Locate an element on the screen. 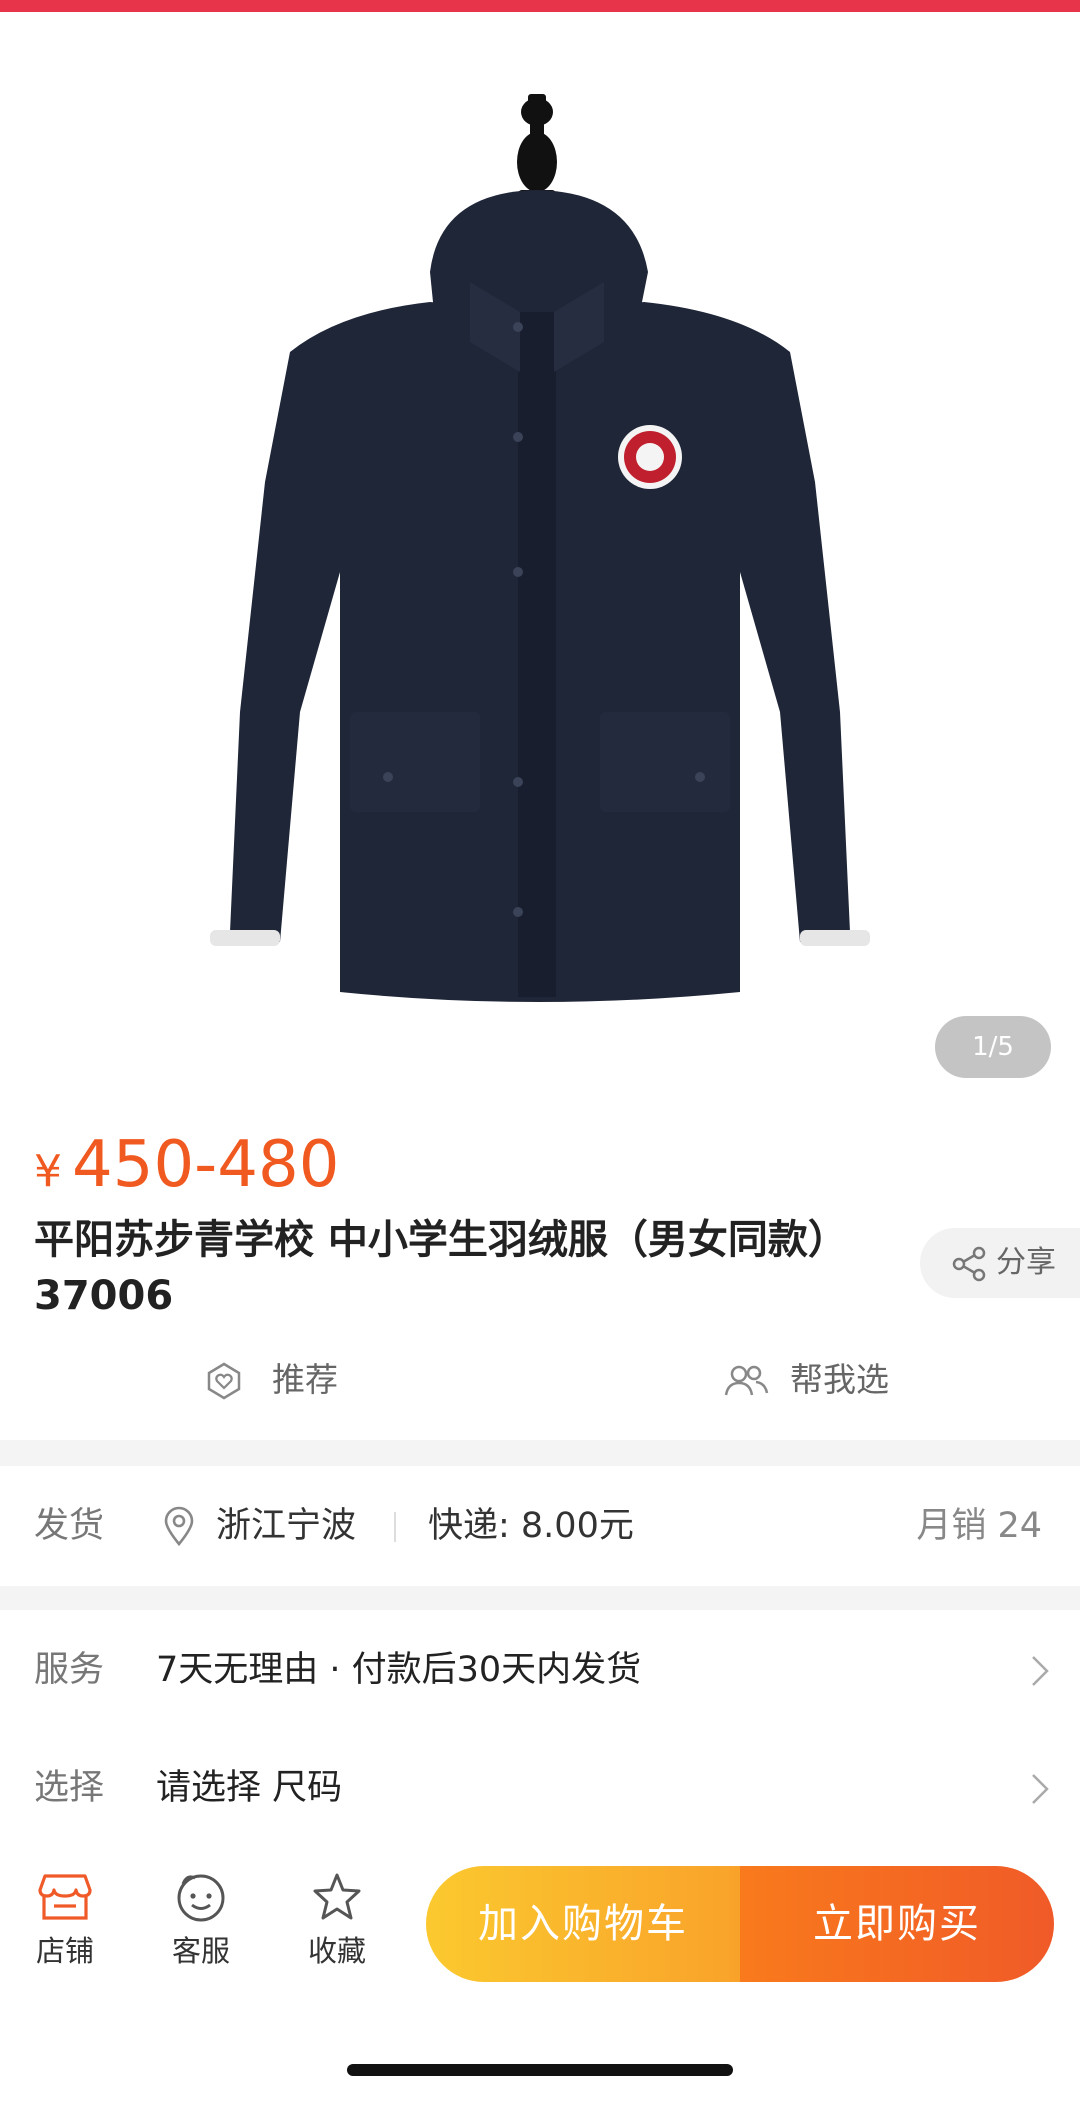 The height and width of the screenshot is (2102, 1080). price: ¥450-480 is located at coordinates (186, 1168).